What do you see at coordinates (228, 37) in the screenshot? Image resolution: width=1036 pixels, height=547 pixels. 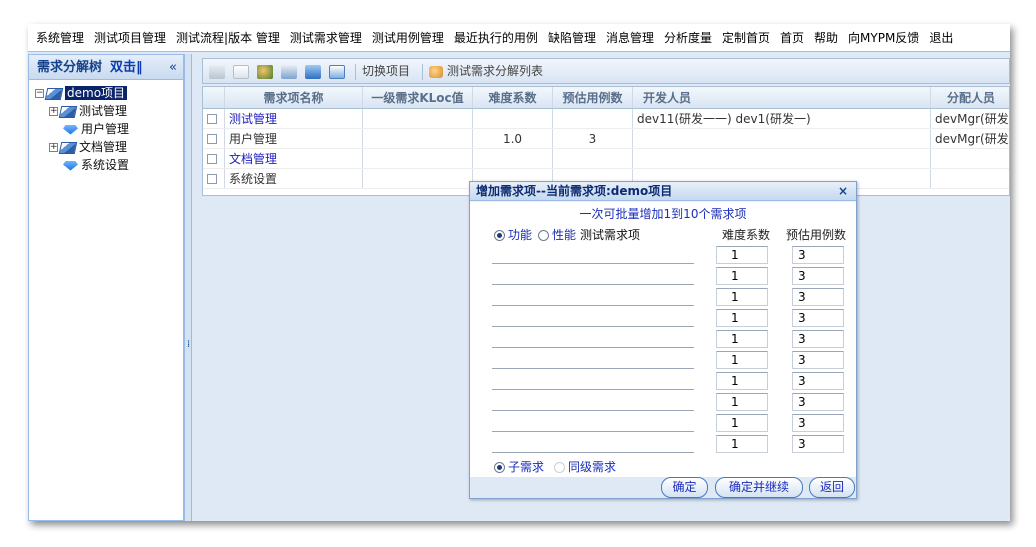 I see `menu-flow-version: 测试流程|版本 管理` at bounding box center [228, 37].